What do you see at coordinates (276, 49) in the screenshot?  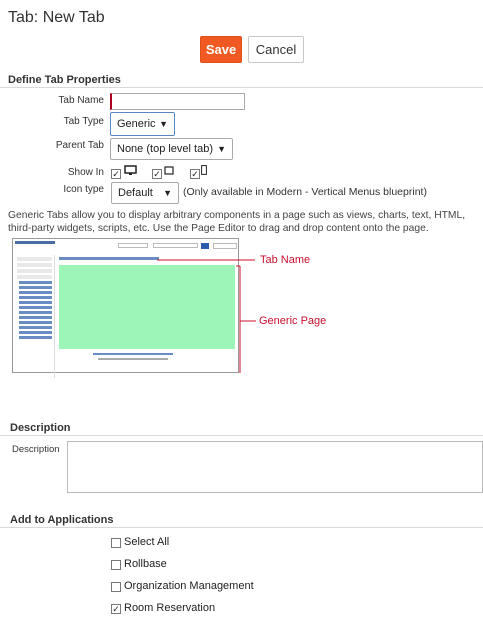 I see `cancel-button: Cancel` at bounding box center [276, 49].